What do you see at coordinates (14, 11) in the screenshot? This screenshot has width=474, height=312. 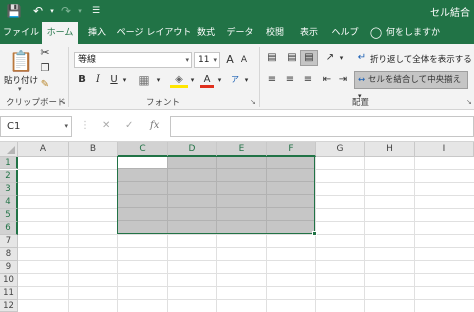 I see `save-icon: 💾` at bounding box center [14, 11].